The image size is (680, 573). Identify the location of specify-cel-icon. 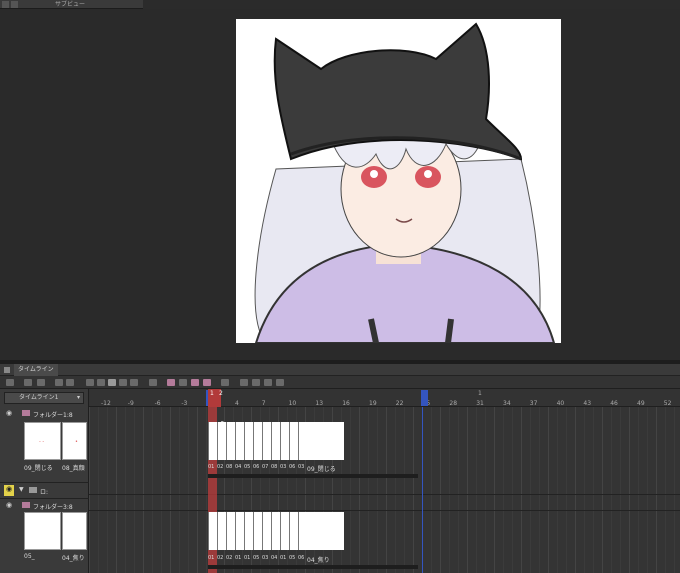
(183, 382).